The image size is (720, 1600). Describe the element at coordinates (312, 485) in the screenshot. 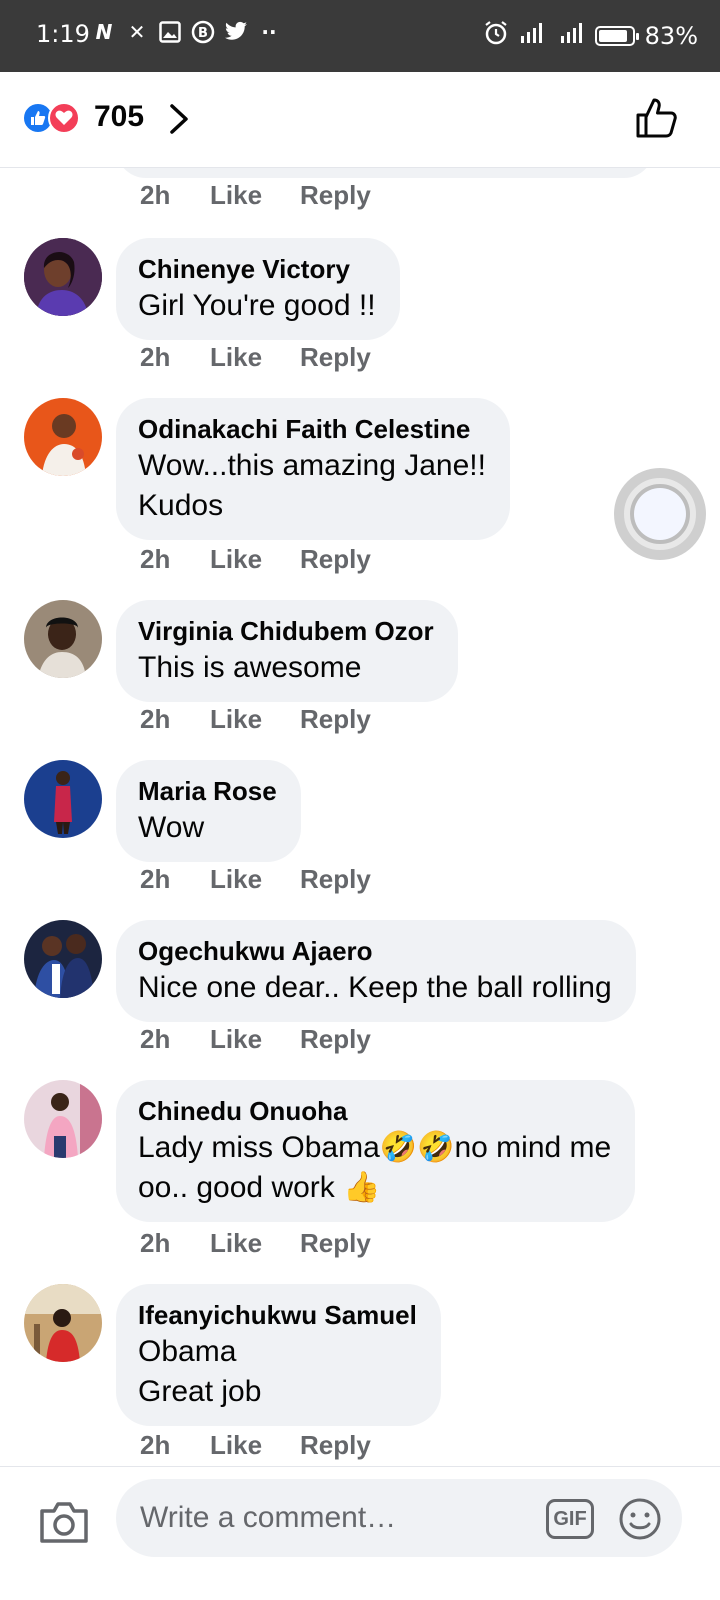

I see `comment-text: Wow...this amazing Jane!! Kudos` at that location.